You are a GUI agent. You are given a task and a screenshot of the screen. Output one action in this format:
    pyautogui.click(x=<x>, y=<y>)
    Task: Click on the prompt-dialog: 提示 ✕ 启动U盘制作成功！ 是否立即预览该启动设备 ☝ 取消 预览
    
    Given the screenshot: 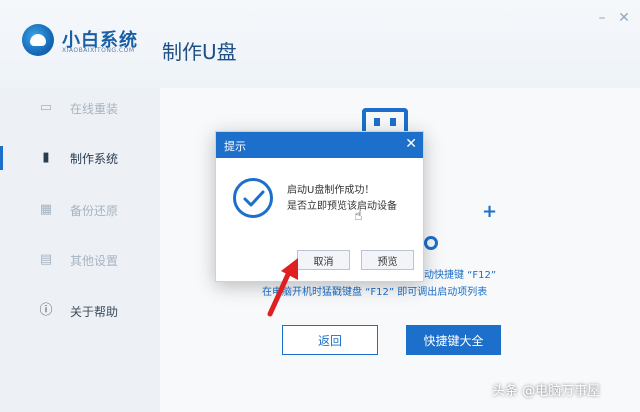 What is the action you would take?
    pyautogui.click(x=319, y=206)
    